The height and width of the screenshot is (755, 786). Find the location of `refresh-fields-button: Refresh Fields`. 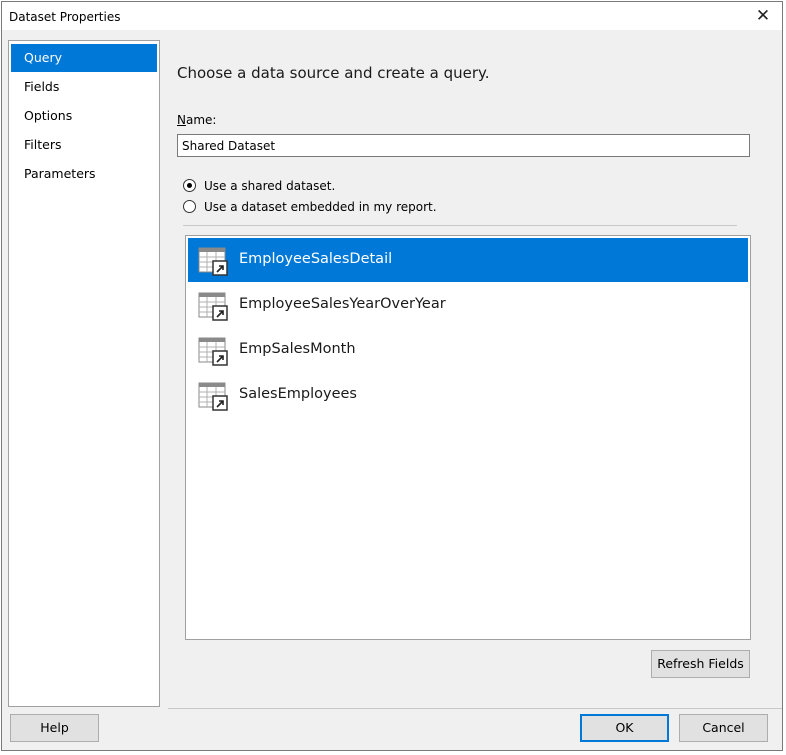

refresh-fields-button: Refresh Fields is located at coordinates (700, 664).